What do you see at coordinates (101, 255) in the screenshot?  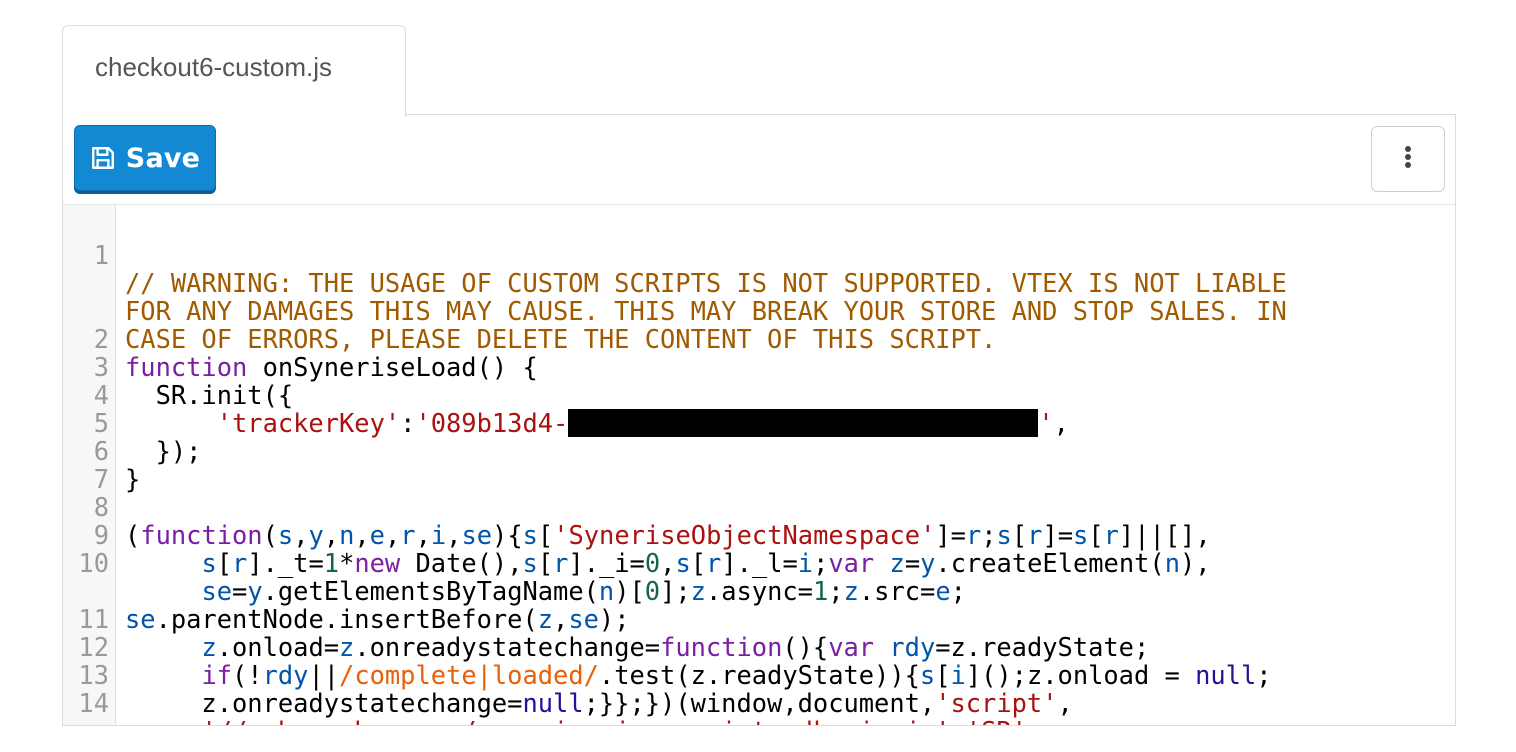 I see `line-number: 1` at bounding box center [101, 255].